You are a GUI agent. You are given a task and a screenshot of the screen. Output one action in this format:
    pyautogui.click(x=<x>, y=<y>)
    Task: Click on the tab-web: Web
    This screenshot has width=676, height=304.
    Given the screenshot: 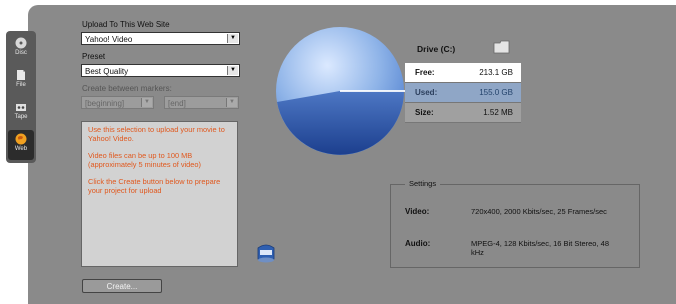 What is the action you would take?
    pyautogui.click(x=21, y=145)
    